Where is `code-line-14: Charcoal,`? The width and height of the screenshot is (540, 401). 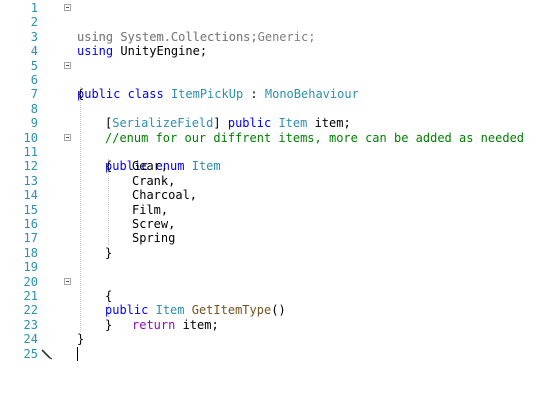 code-line-14: Charcoal, is located at coordinates (270, 195).